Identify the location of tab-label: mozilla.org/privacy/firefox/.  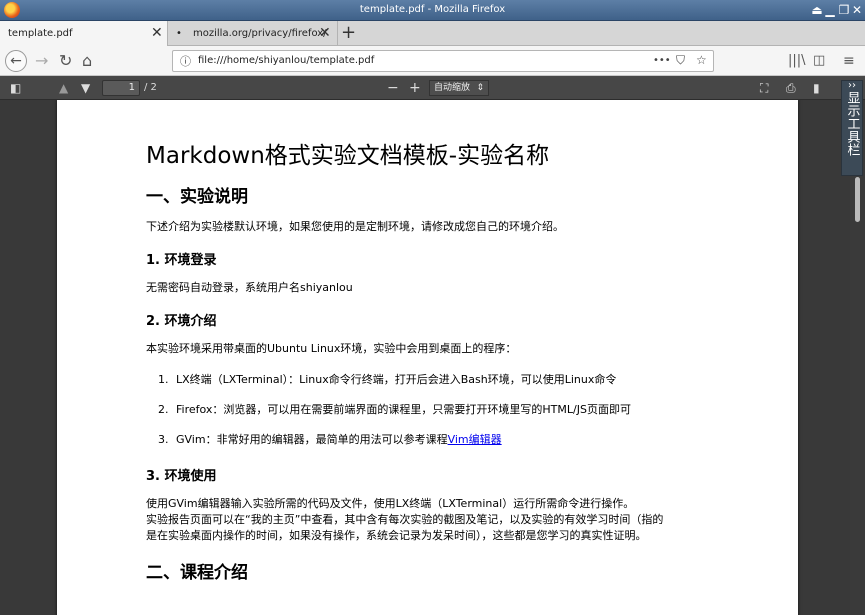
(260, 33).